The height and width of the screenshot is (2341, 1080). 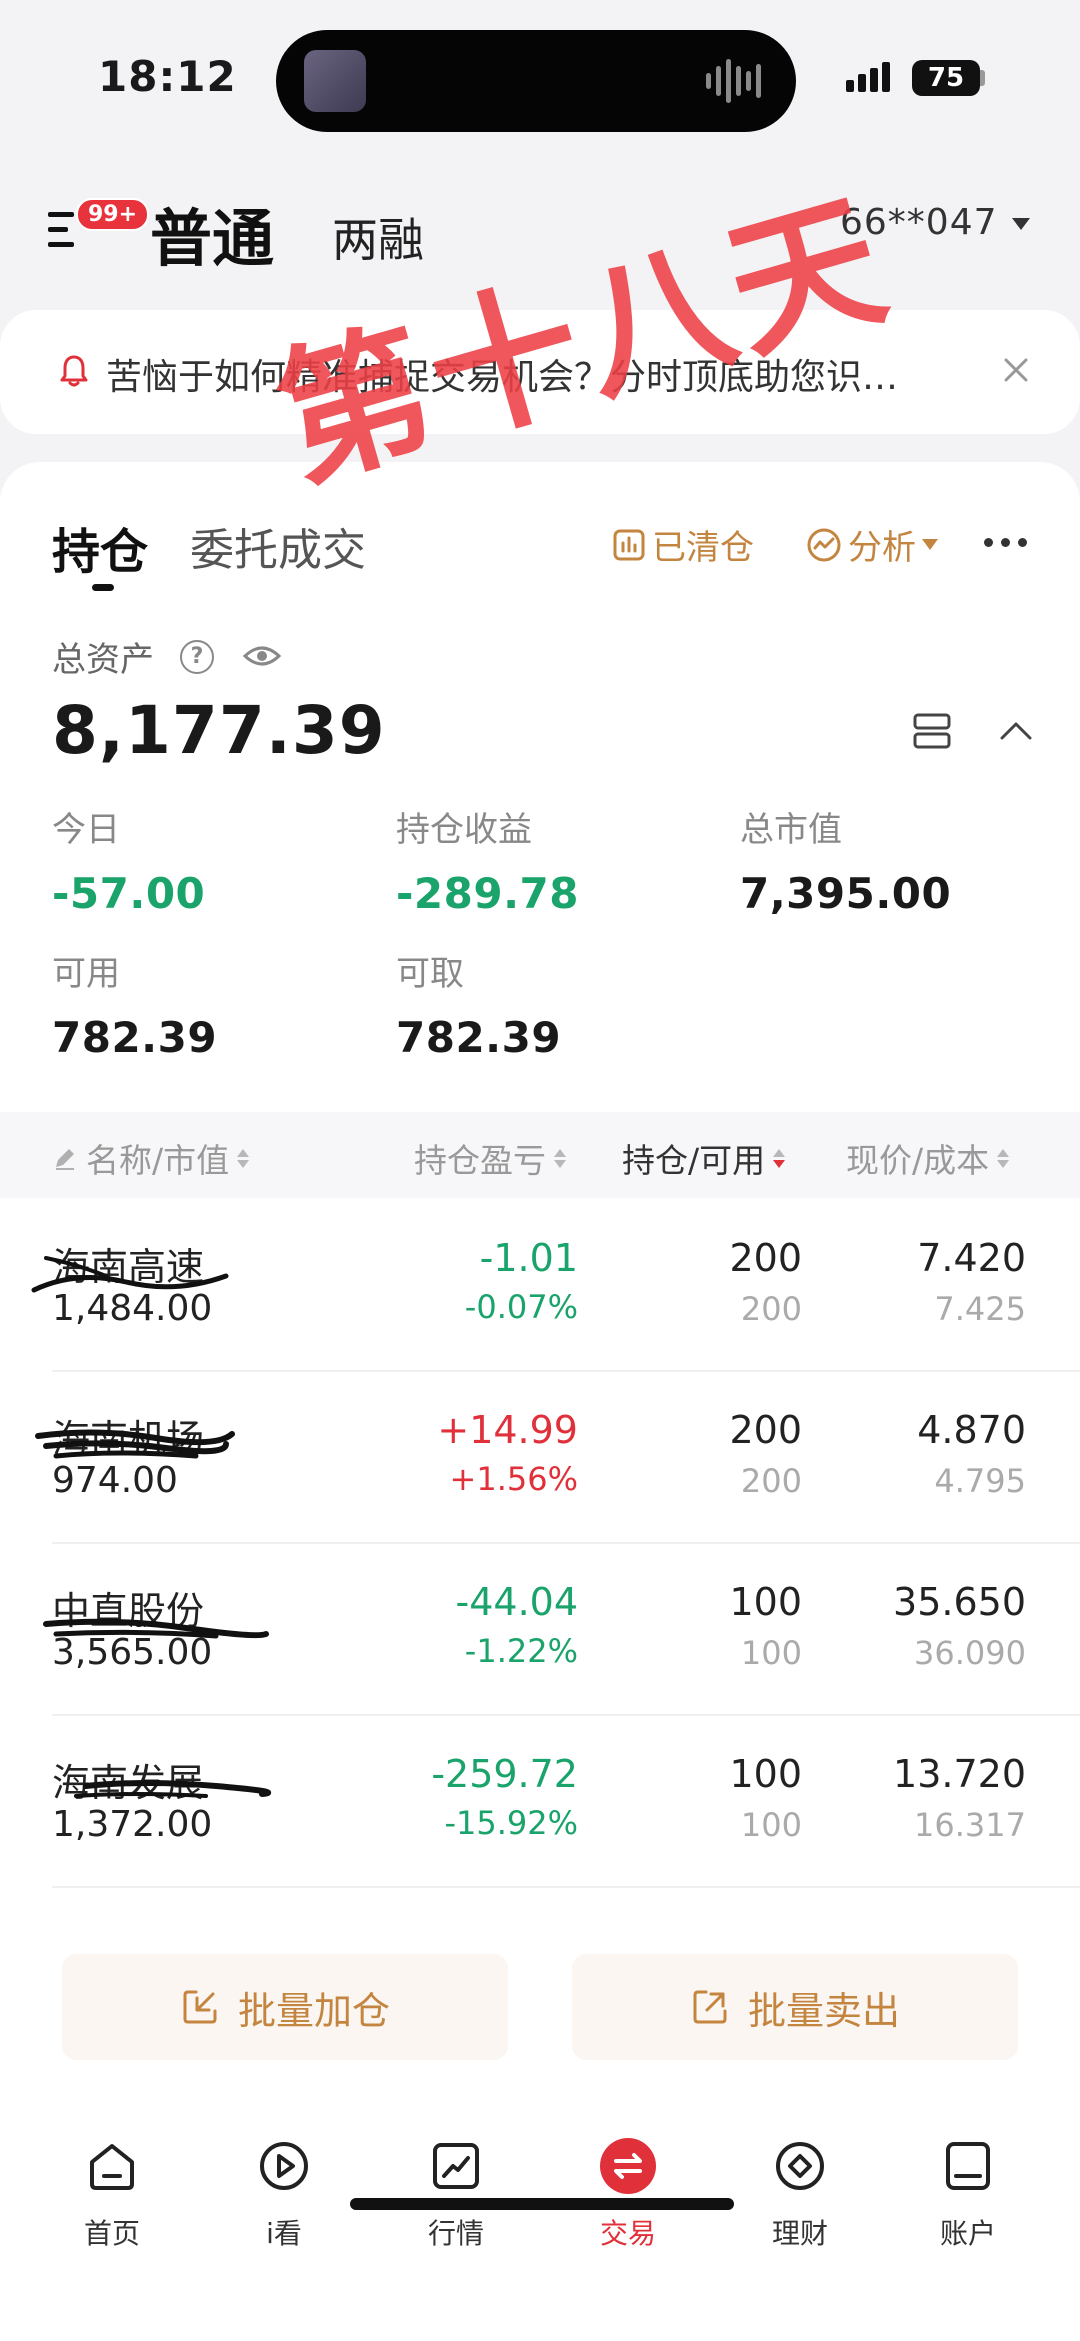 I want to click on analysis-button: 分析, so click(x=872, y=544).